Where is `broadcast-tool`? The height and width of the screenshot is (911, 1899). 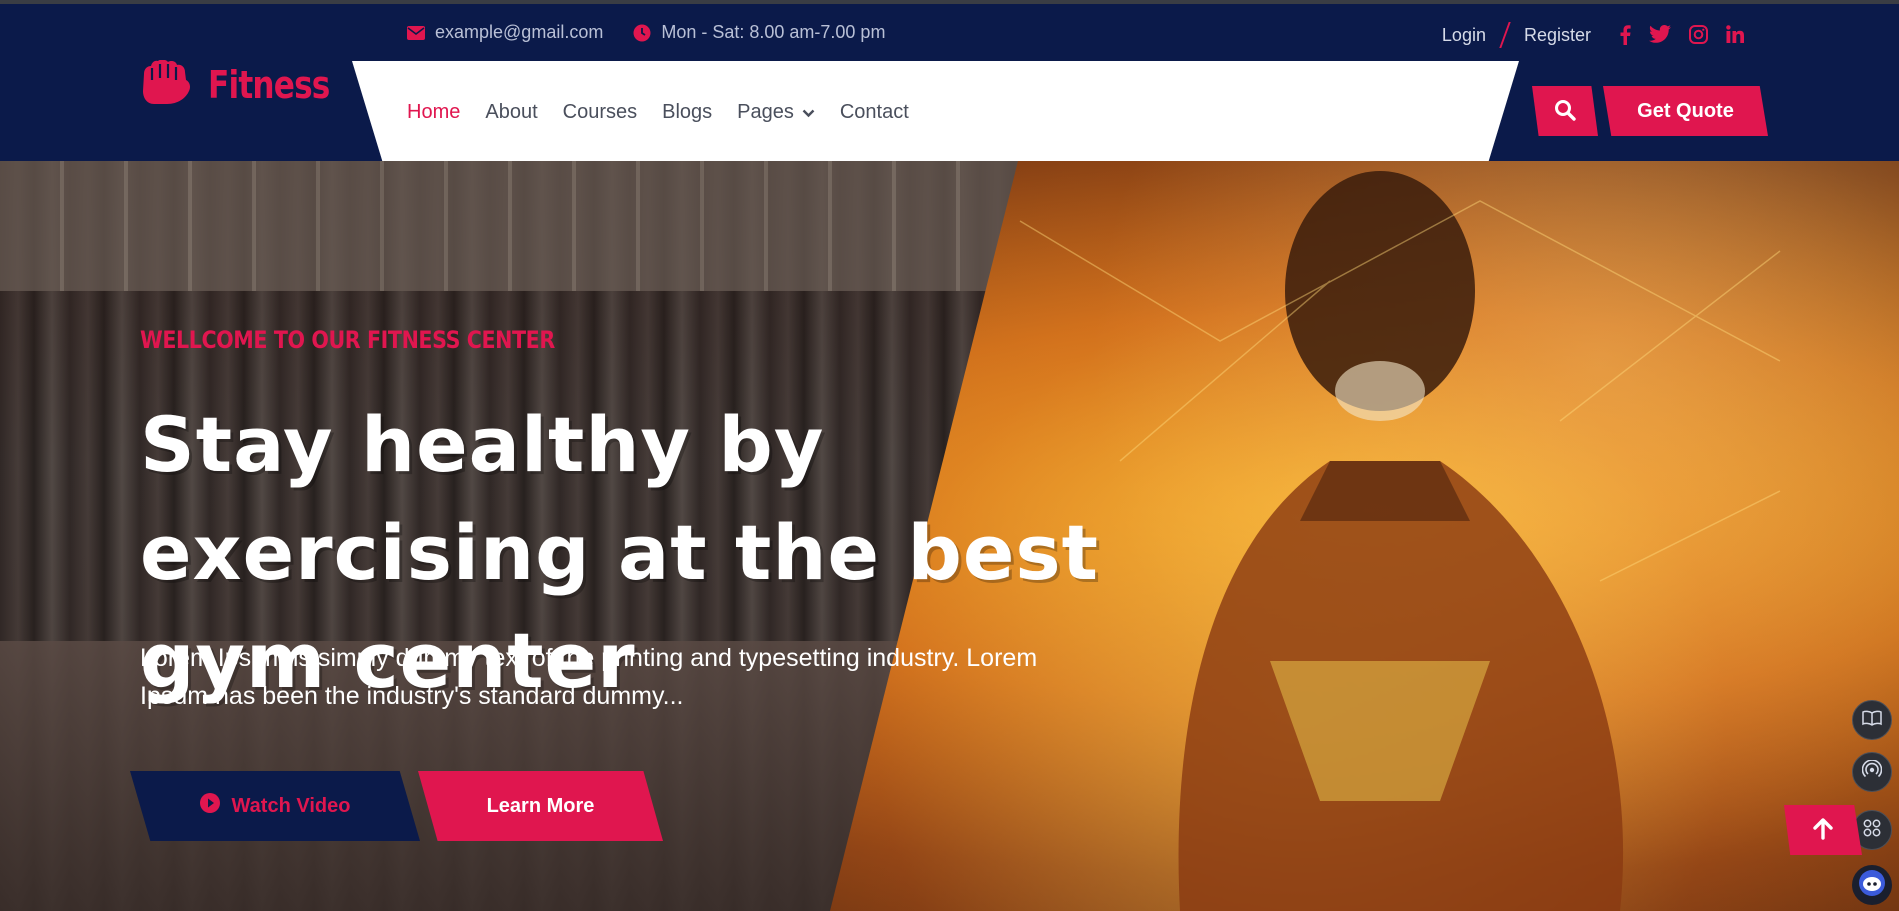
broadcast-tool is located at coordinates (1872, 772).